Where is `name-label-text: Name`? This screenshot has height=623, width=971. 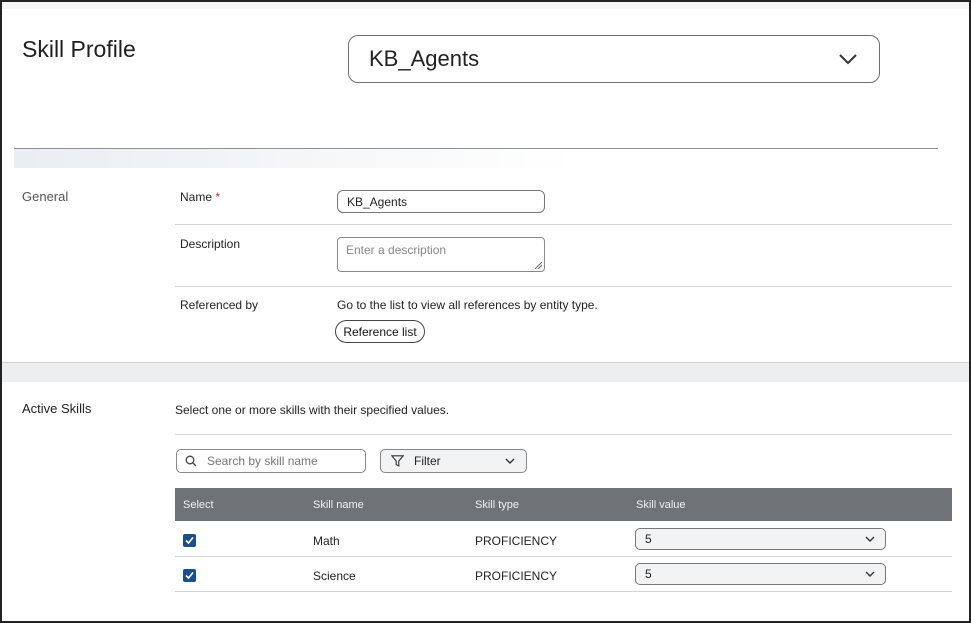
name-label-text: Name is located at coordinates (196, 197).